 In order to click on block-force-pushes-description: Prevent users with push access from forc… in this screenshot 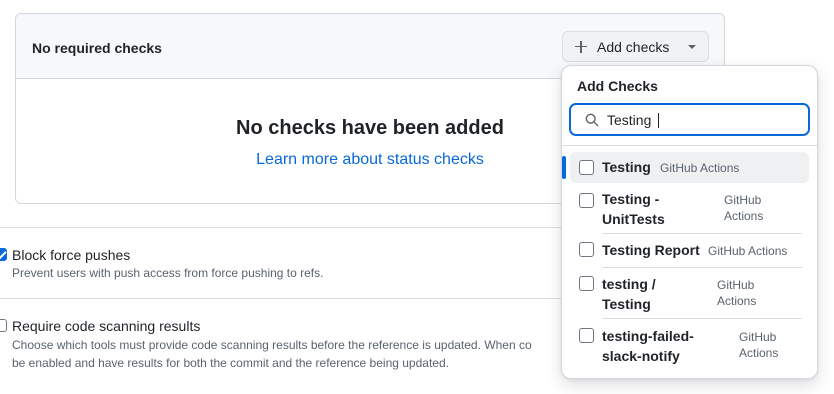, I will do `click(168, 273)`.